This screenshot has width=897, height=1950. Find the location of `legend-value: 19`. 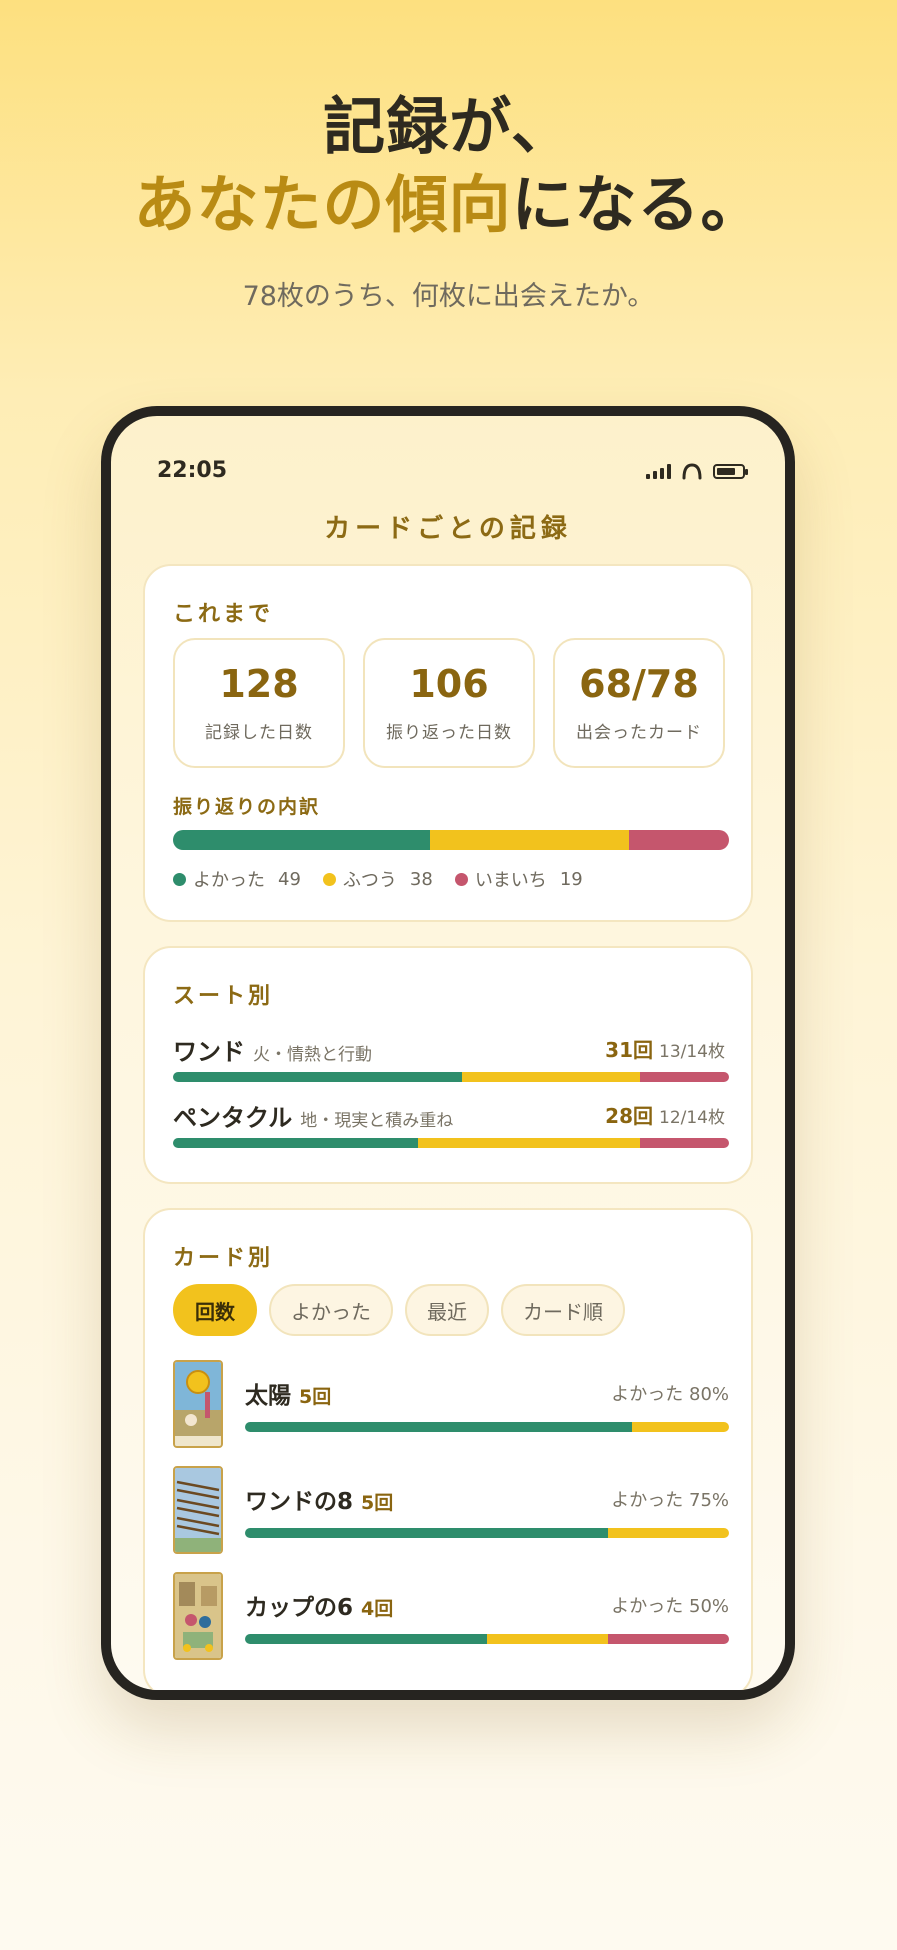

legend-value: 19 is located at coordinates (571, 879).